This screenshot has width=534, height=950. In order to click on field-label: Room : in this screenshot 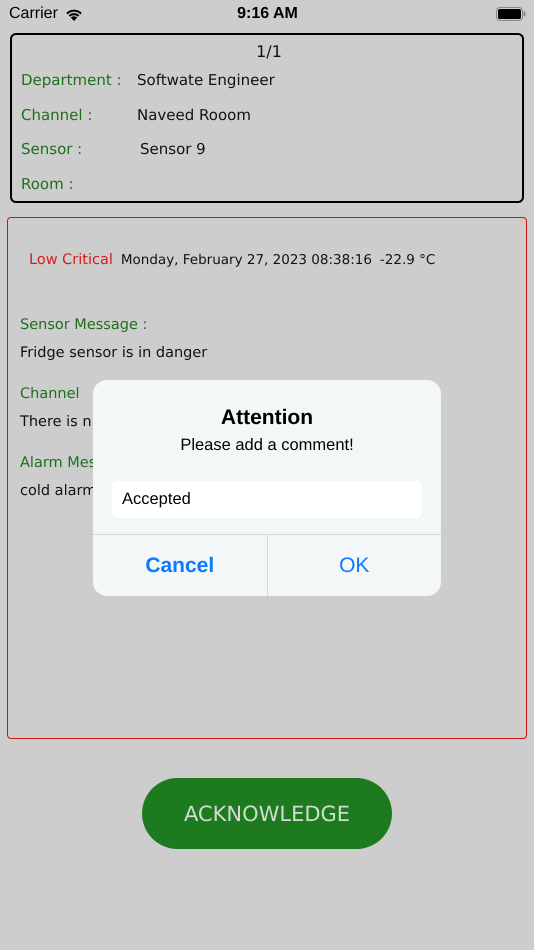, I will do `click(48, 183)`.